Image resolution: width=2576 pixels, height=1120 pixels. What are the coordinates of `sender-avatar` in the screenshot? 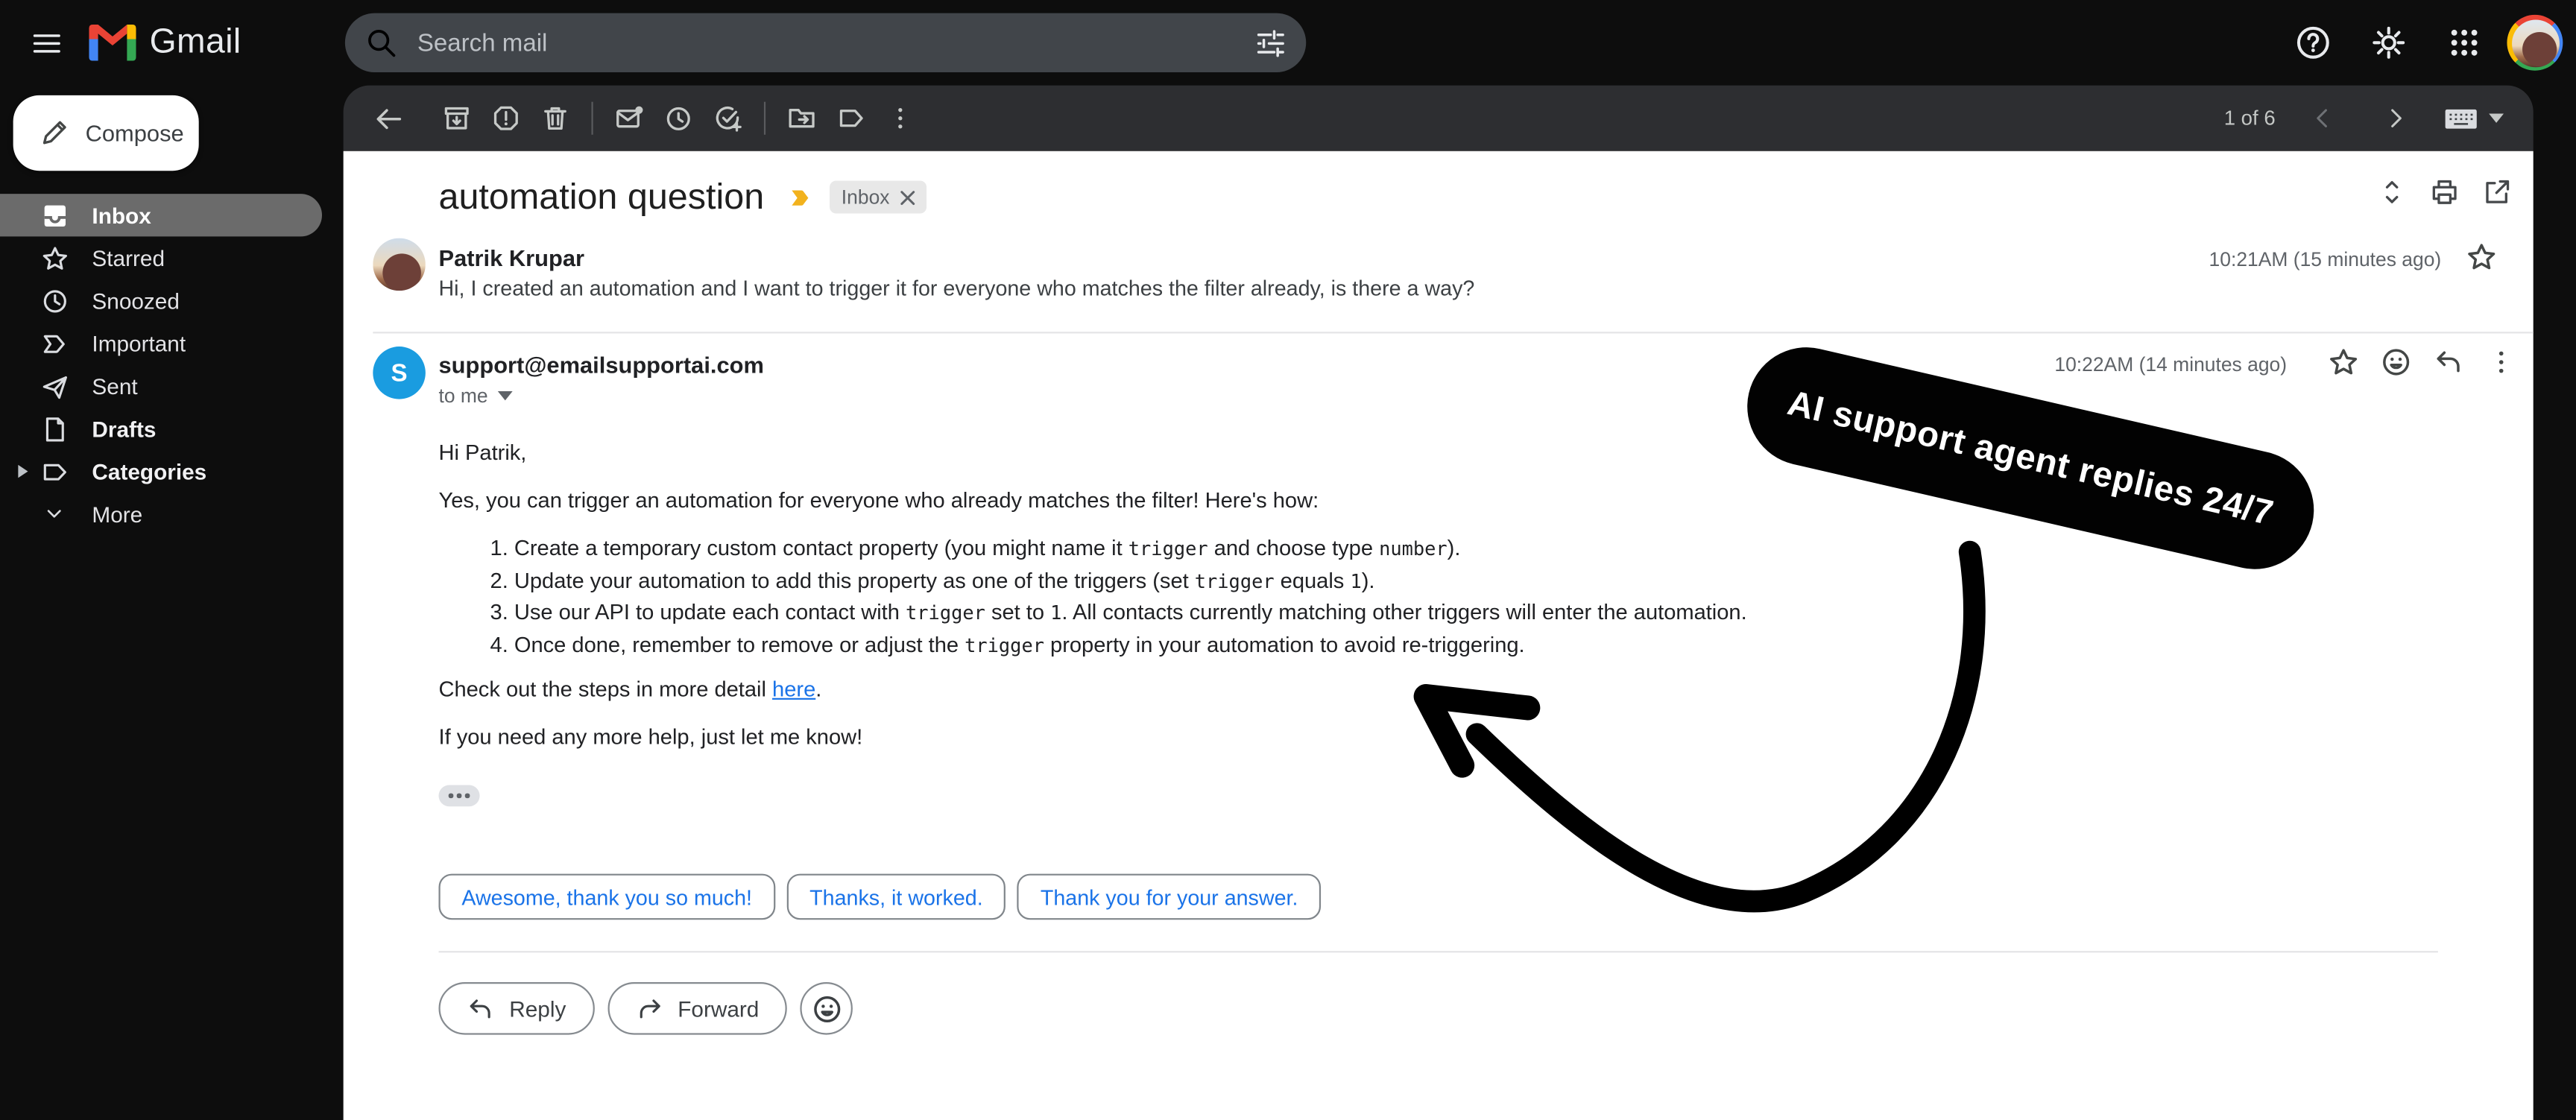 It's located at (399, 264).